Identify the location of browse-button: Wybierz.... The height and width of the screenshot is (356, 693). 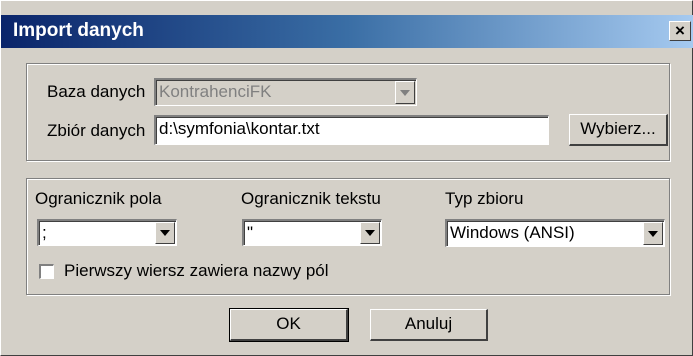
(618, 130).